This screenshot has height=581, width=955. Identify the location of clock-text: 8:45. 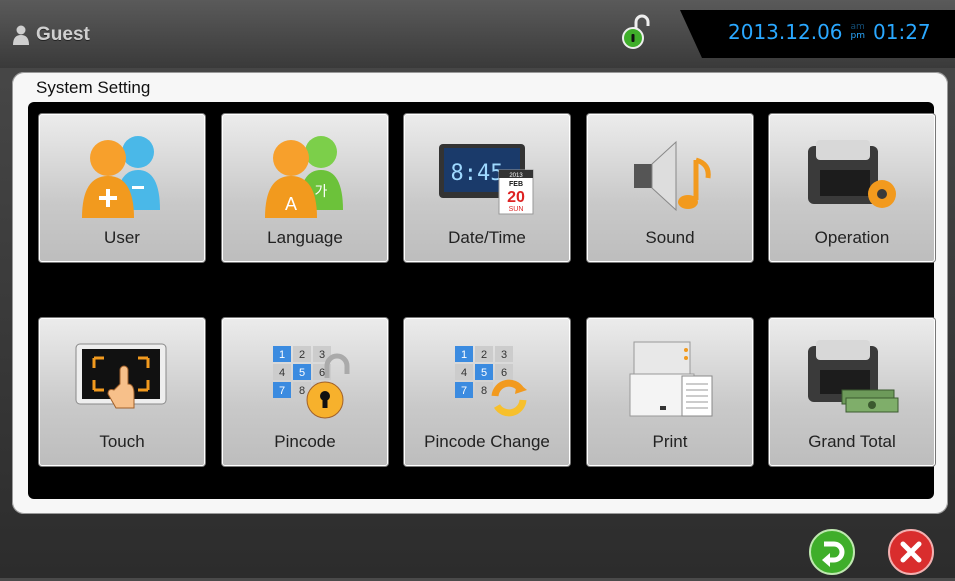
(477, 173).